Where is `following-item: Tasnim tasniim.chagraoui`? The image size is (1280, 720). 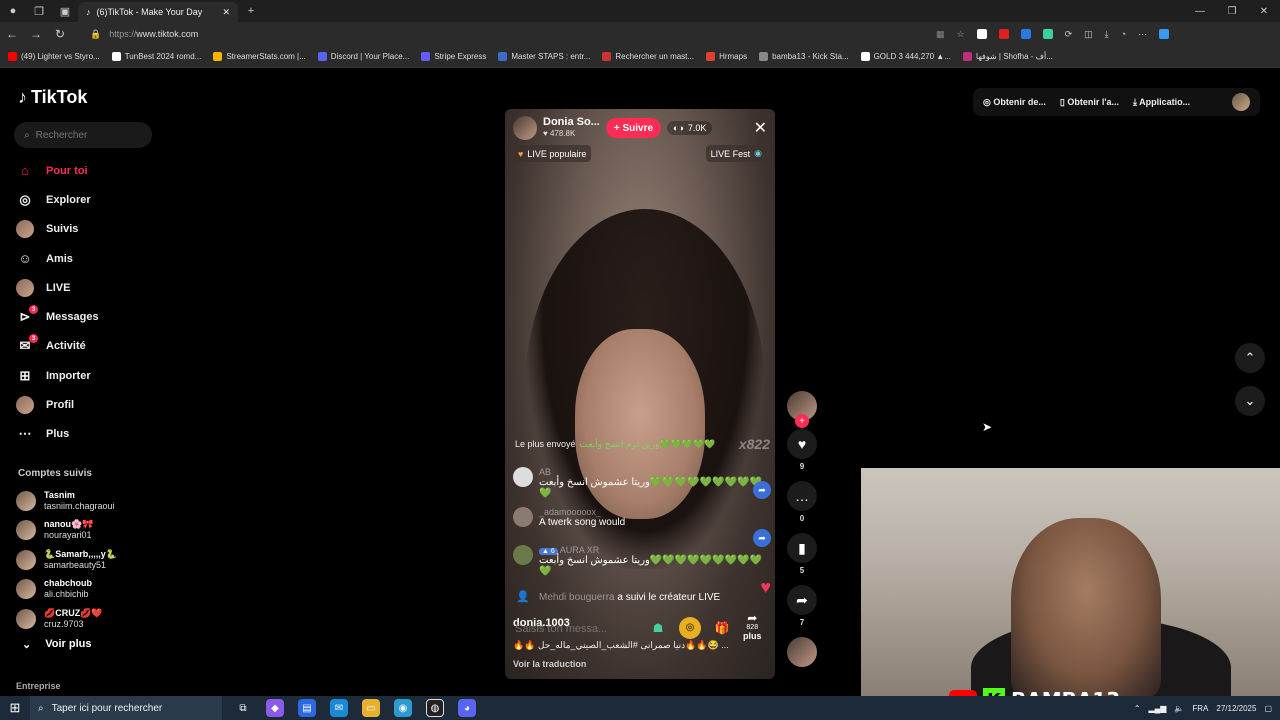
following-item: Tasnim tasniim.chagraoui is located at coordinates (91, 501).